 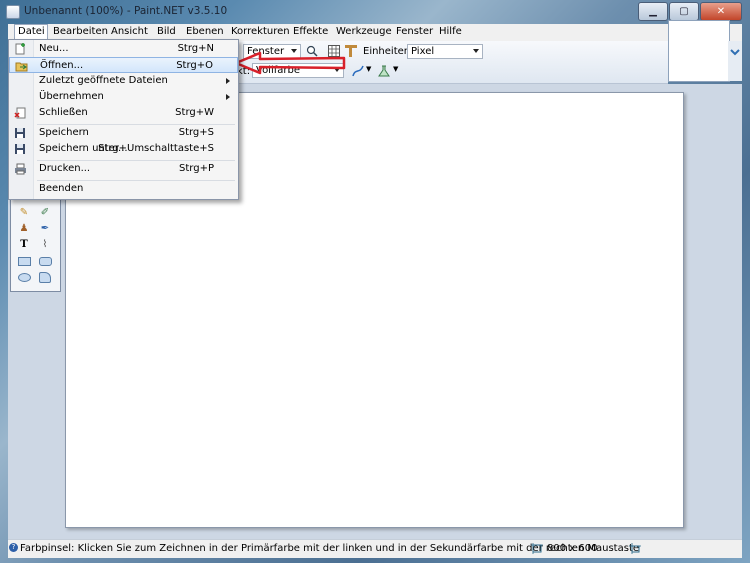 What do you see at coordinates (358, 71) in the screenshot?
I see `antialiasing-icon` at bounding box center [358, 71].